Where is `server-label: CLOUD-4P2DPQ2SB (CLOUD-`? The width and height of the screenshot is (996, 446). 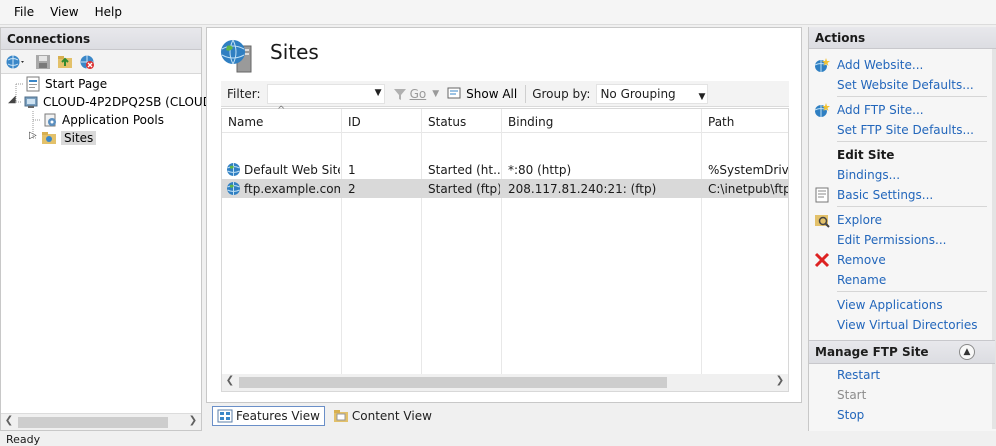 server-label: CLOUD-4P2DPQ2SB (CLOUD- is located at coordinates (130, 102).